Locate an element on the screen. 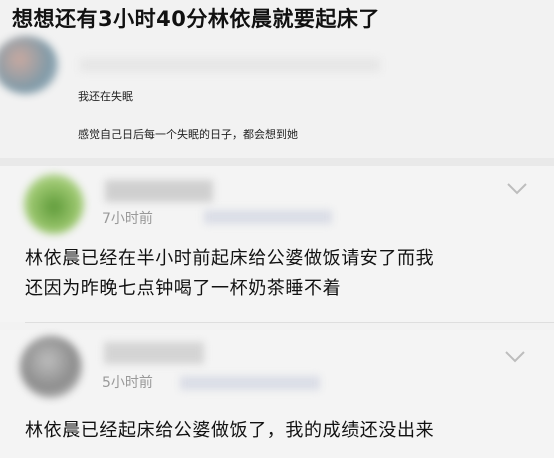  post-avatar is located at coordinates (29, 65).